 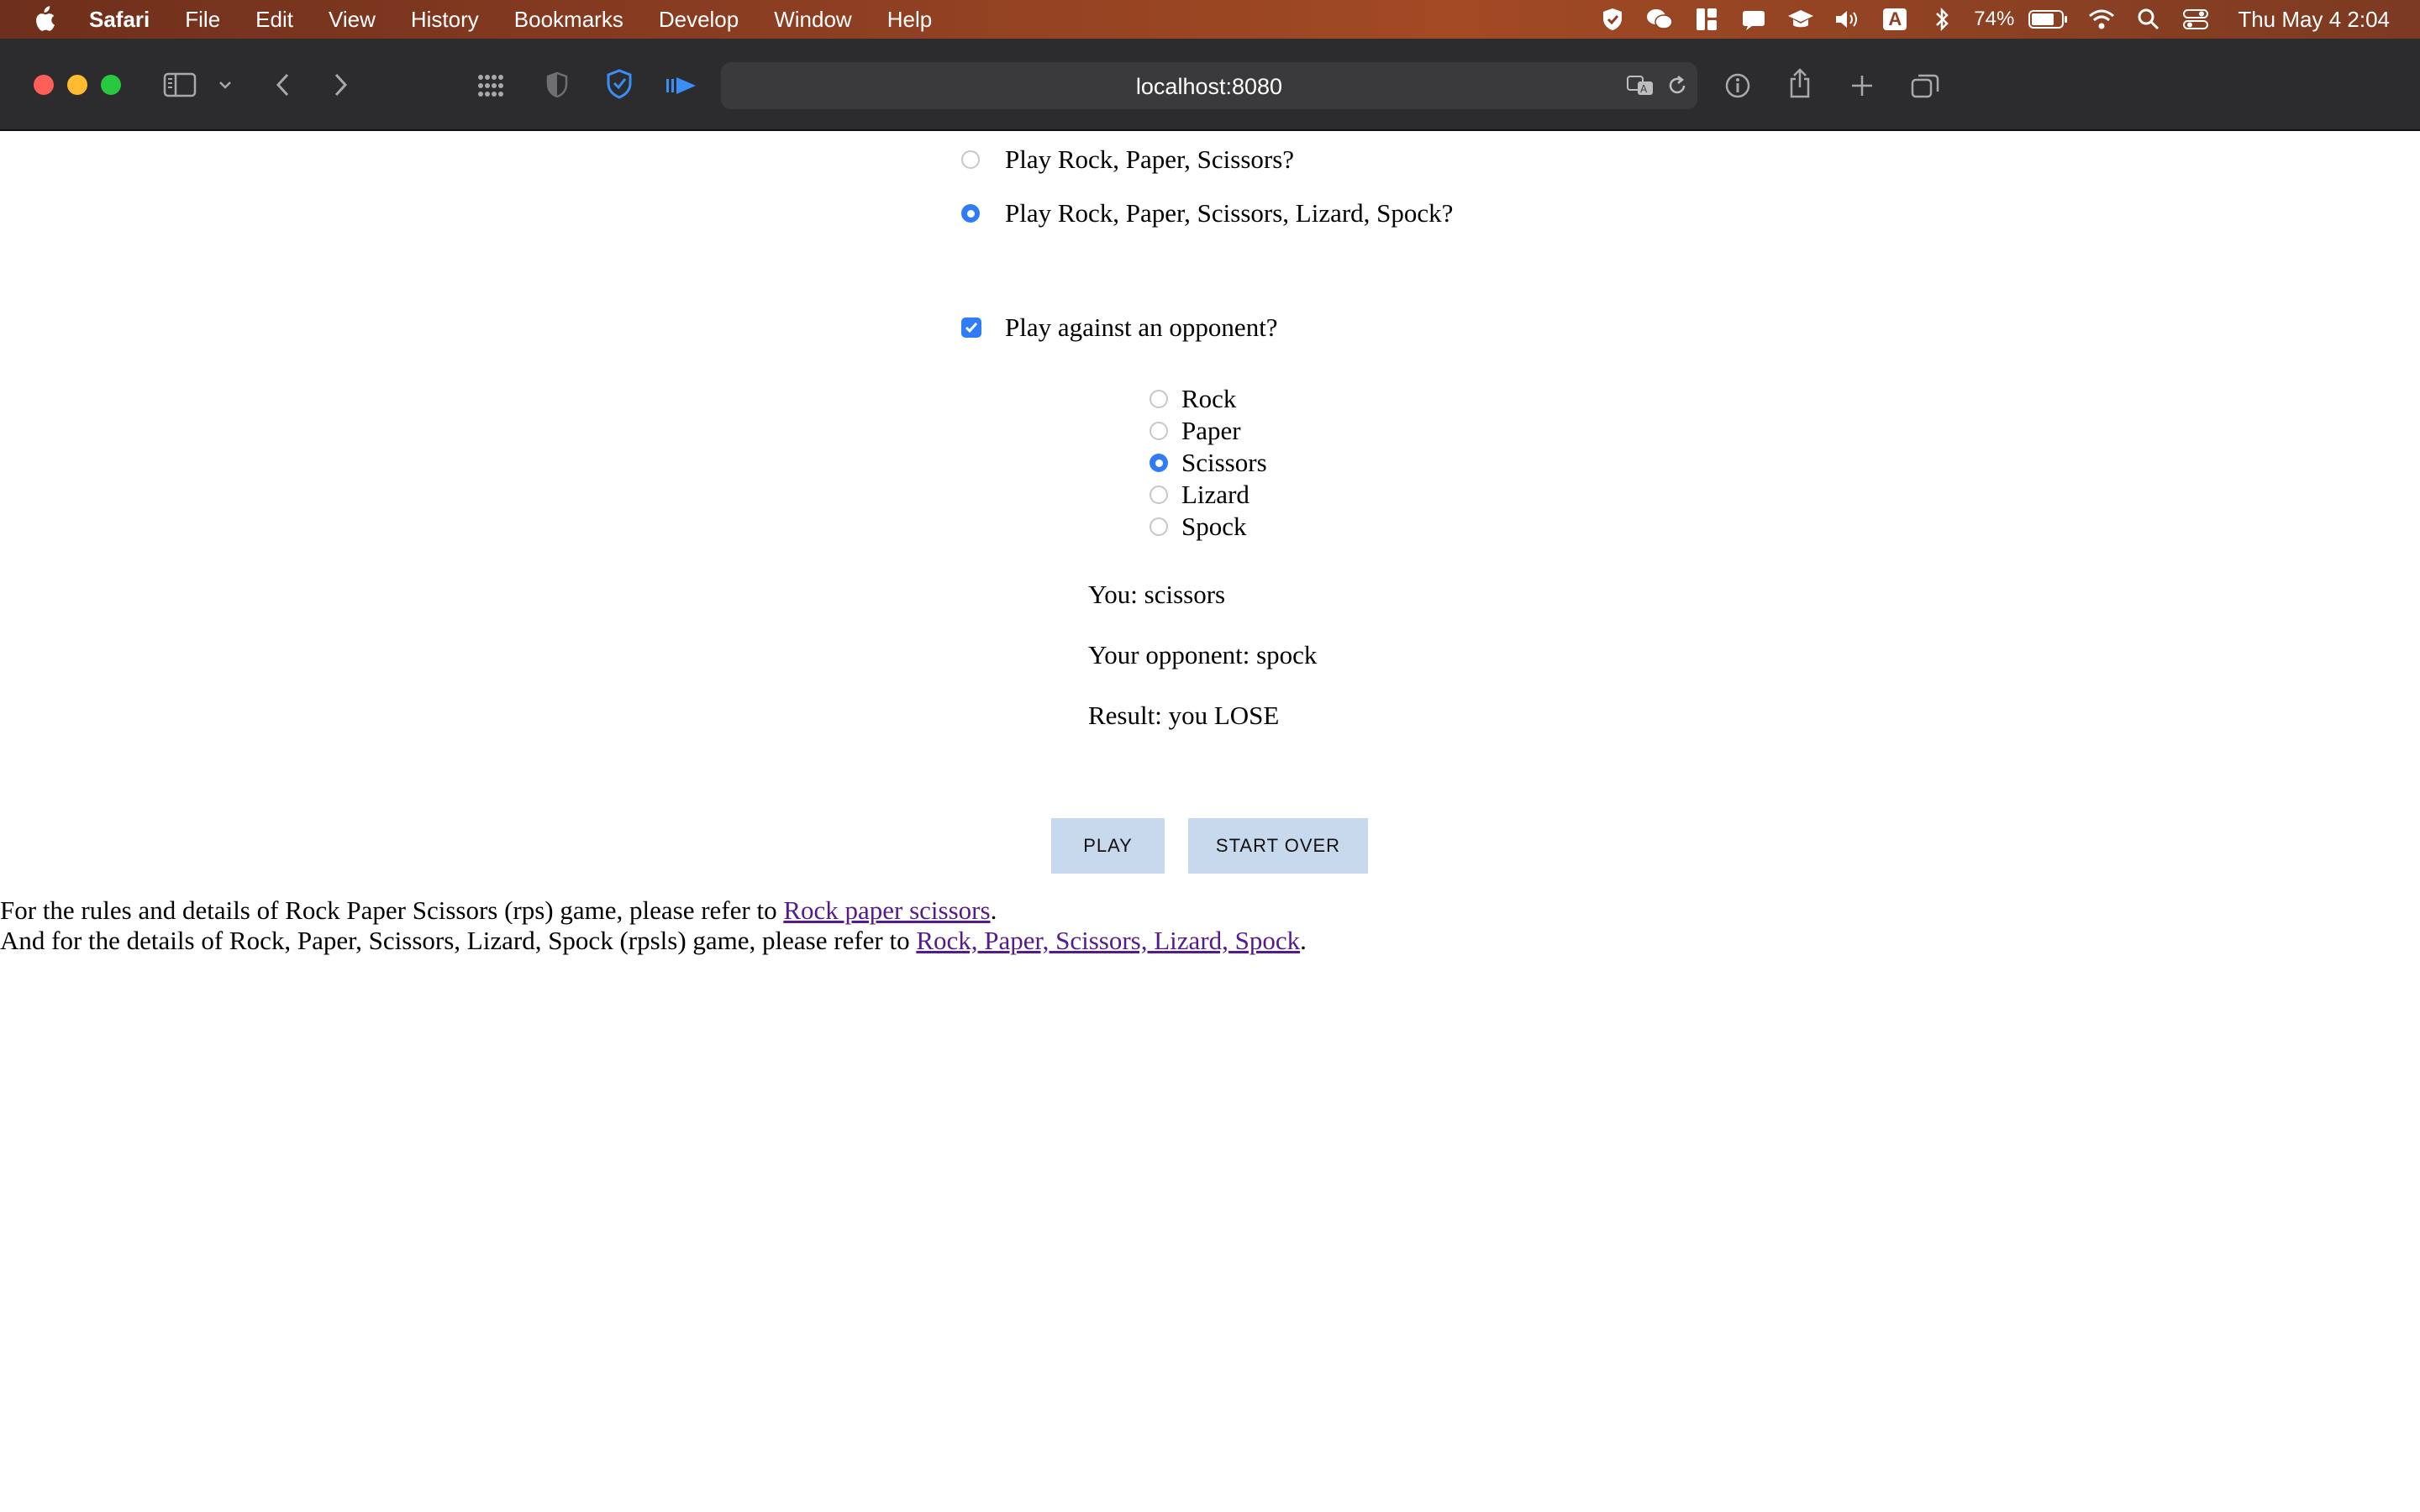 What do you see at coordinates (1644, 89) in the screenshot?
I see `svg-text: A` at bounding box center [1644, 89].